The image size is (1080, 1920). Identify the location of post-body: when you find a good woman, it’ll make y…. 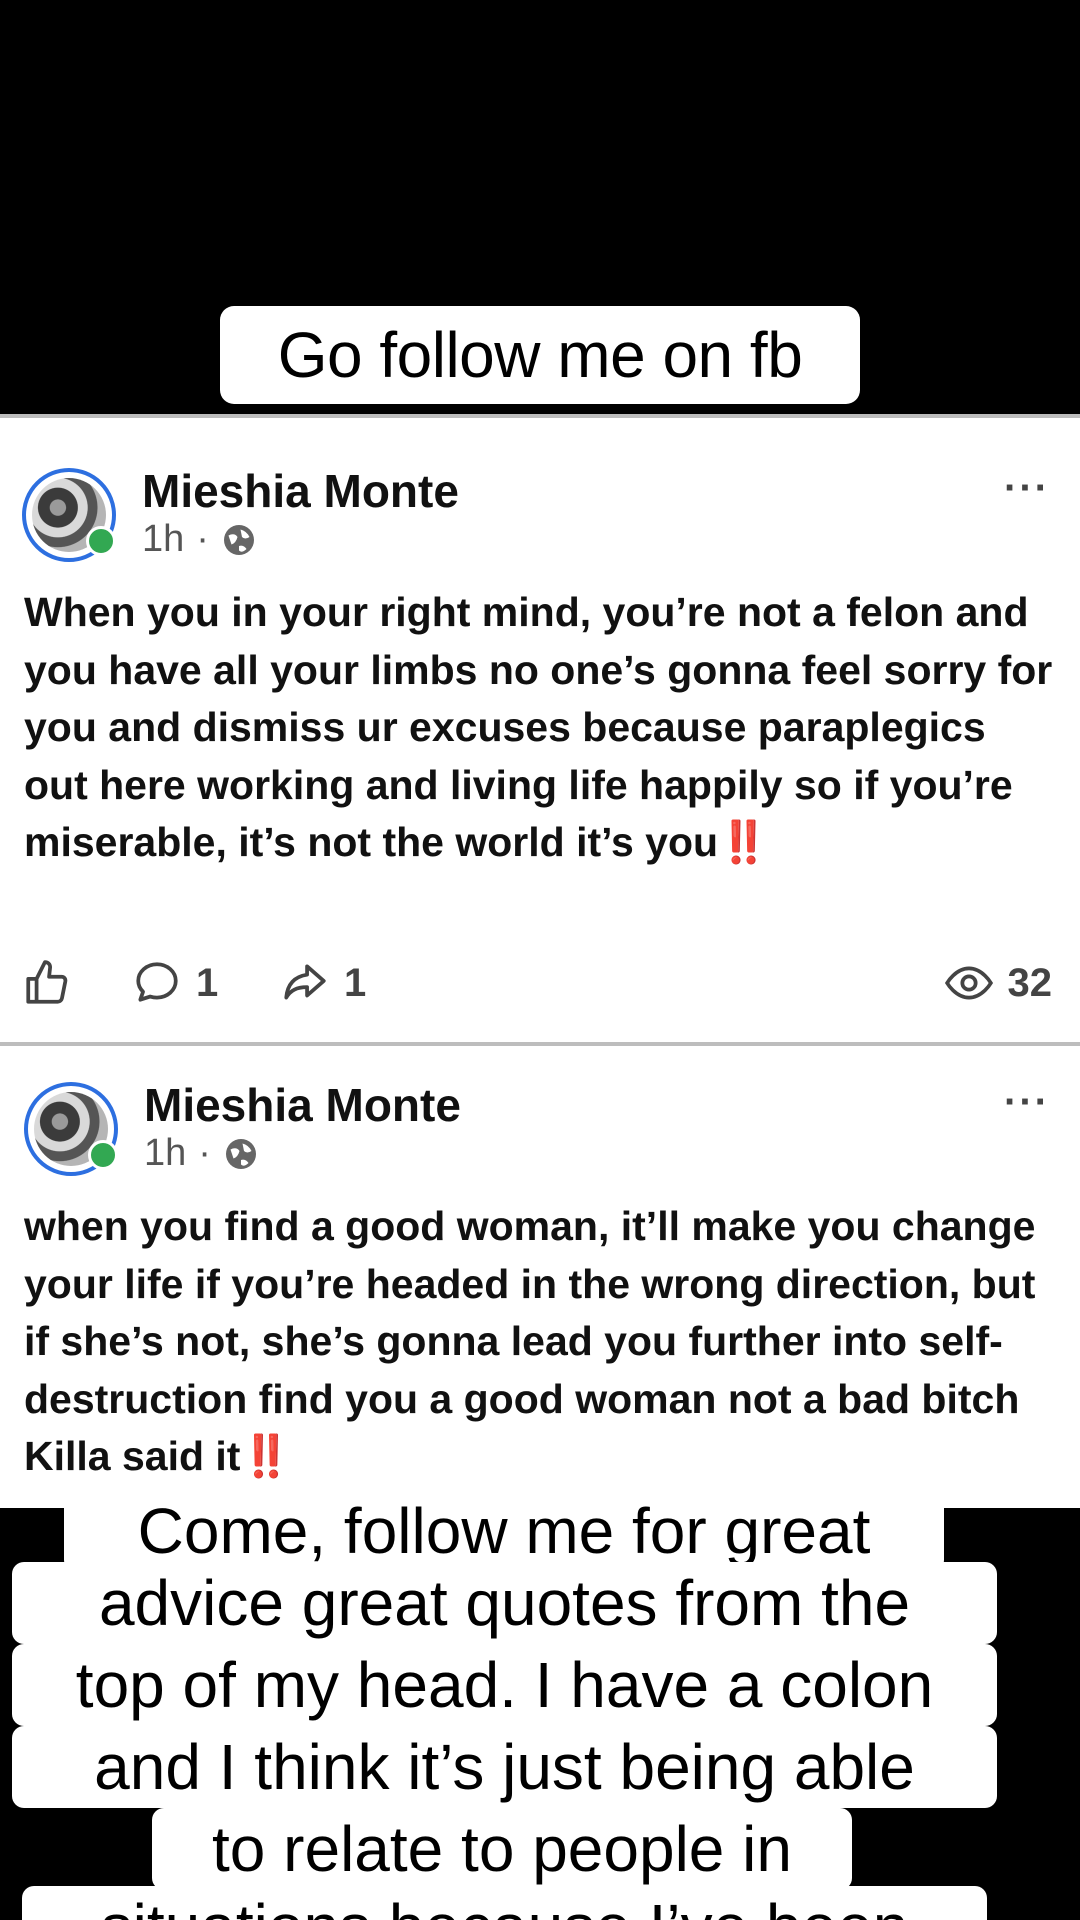
(544, 1342).